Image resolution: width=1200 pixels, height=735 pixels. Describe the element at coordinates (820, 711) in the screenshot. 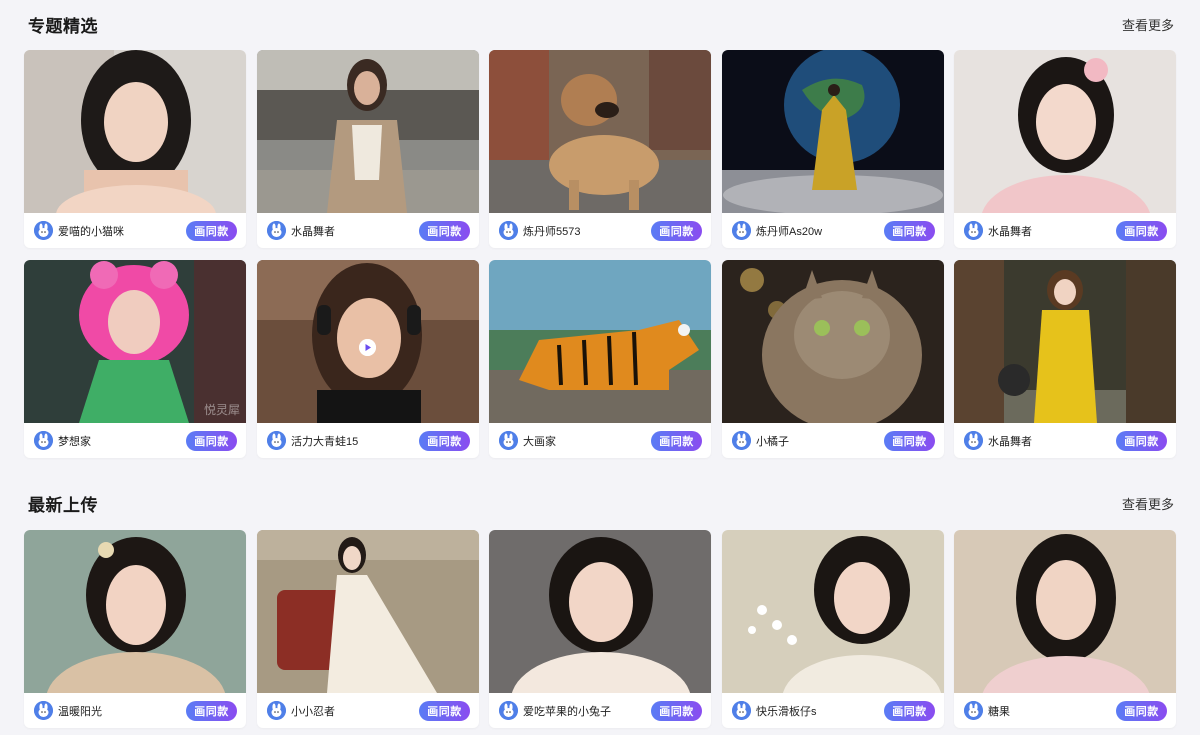

I see `username: 快乐滑板仔s` at that location.